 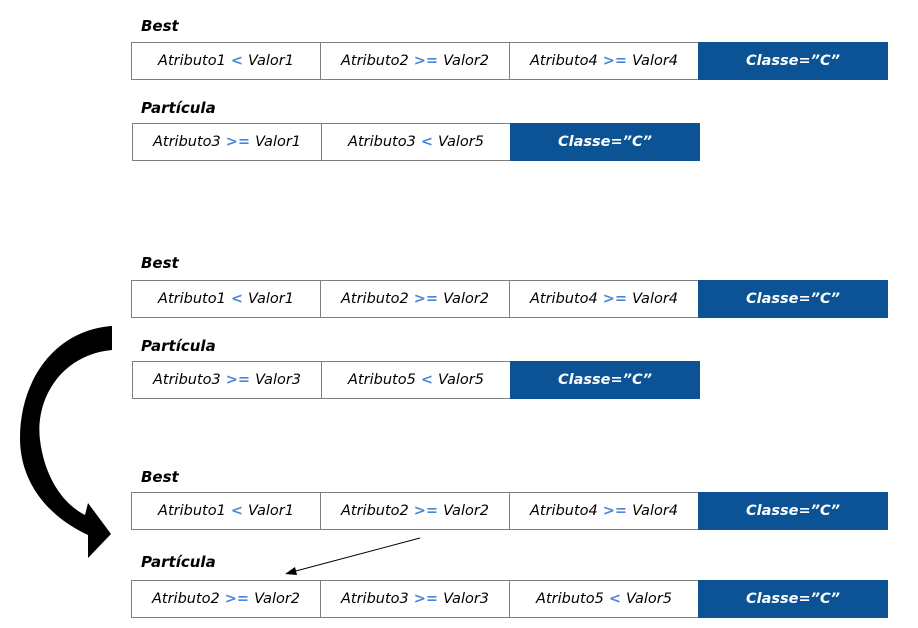 What do you see at coordinates (356, 555) in the screenshot?
I see `copy-condition-arrow` at bounding box center [356, 555].